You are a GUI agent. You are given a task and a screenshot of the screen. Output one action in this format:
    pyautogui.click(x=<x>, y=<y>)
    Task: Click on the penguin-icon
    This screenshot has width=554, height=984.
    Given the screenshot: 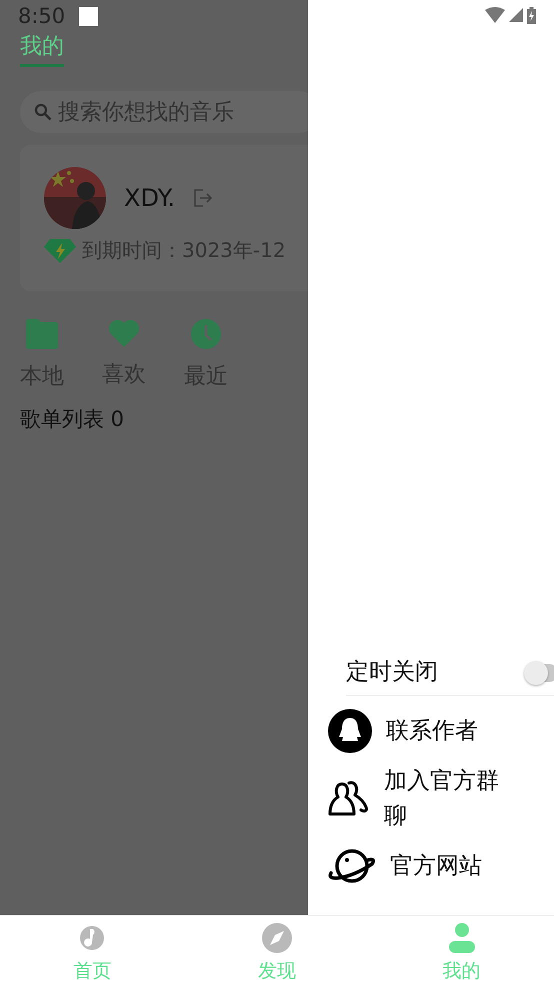 What is the action you would take?
    pyautogui.click(x=350, y=731)
    